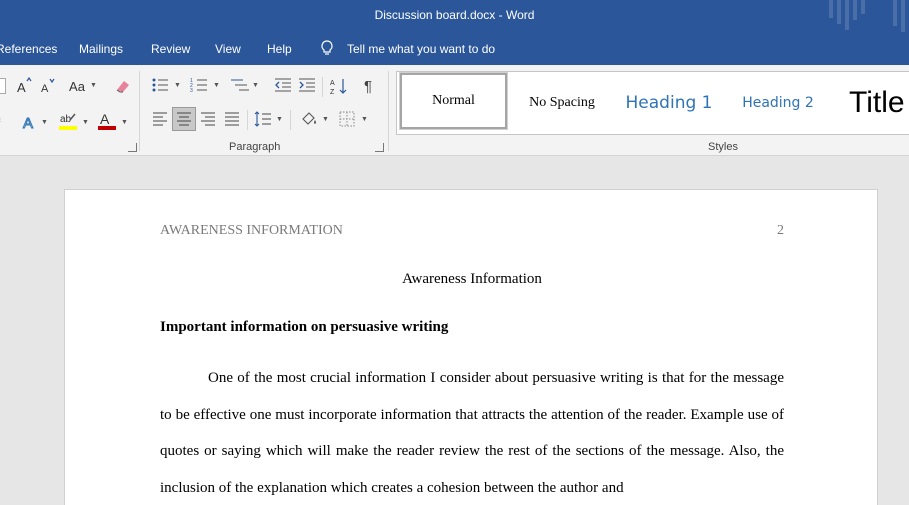 The width and height of the screenshot is (909, 505). What do you see at coordinates (255, 147) in the screenshot?
I see `paragraph-group-label: Paragraph` at bounding box center [255, 147].